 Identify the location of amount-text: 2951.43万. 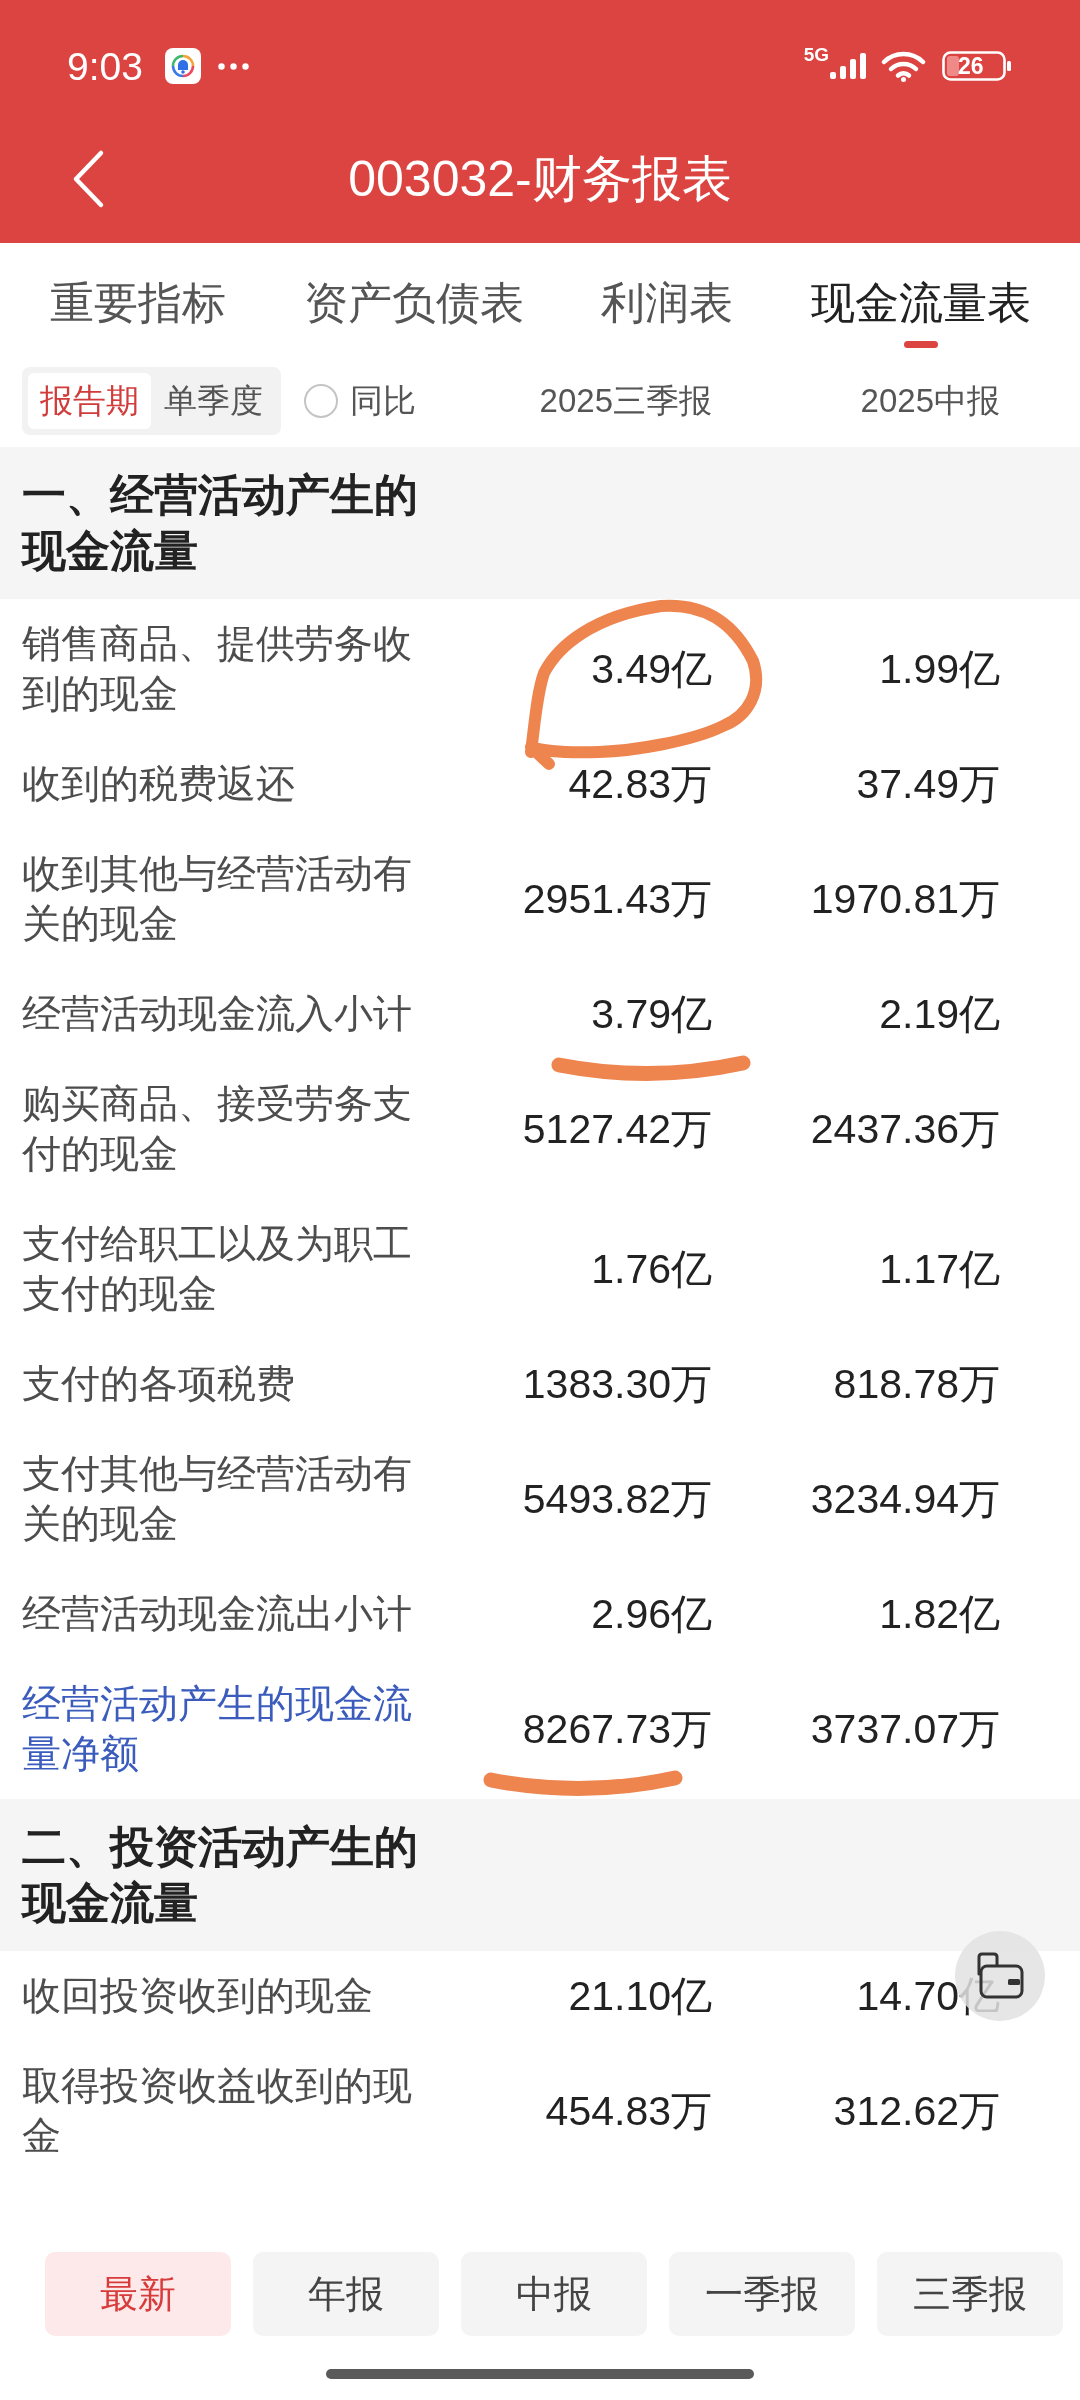
(617, 899).